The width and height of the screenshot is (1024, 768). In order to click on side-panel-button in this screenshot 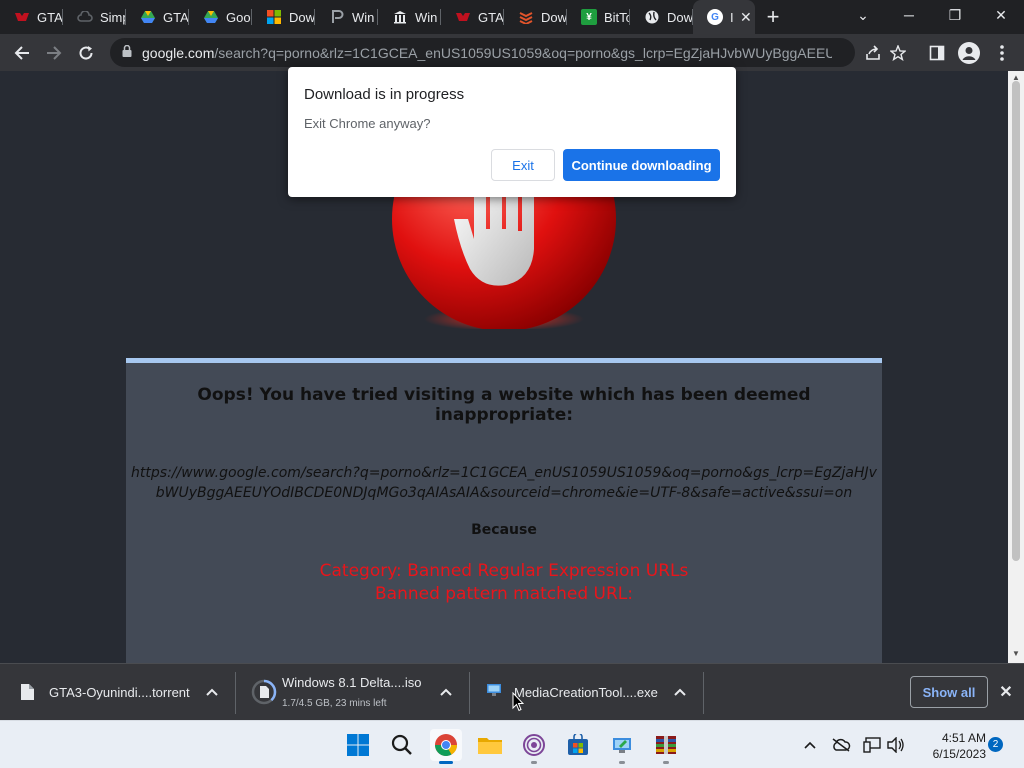, I will do `click(937, 53)`.